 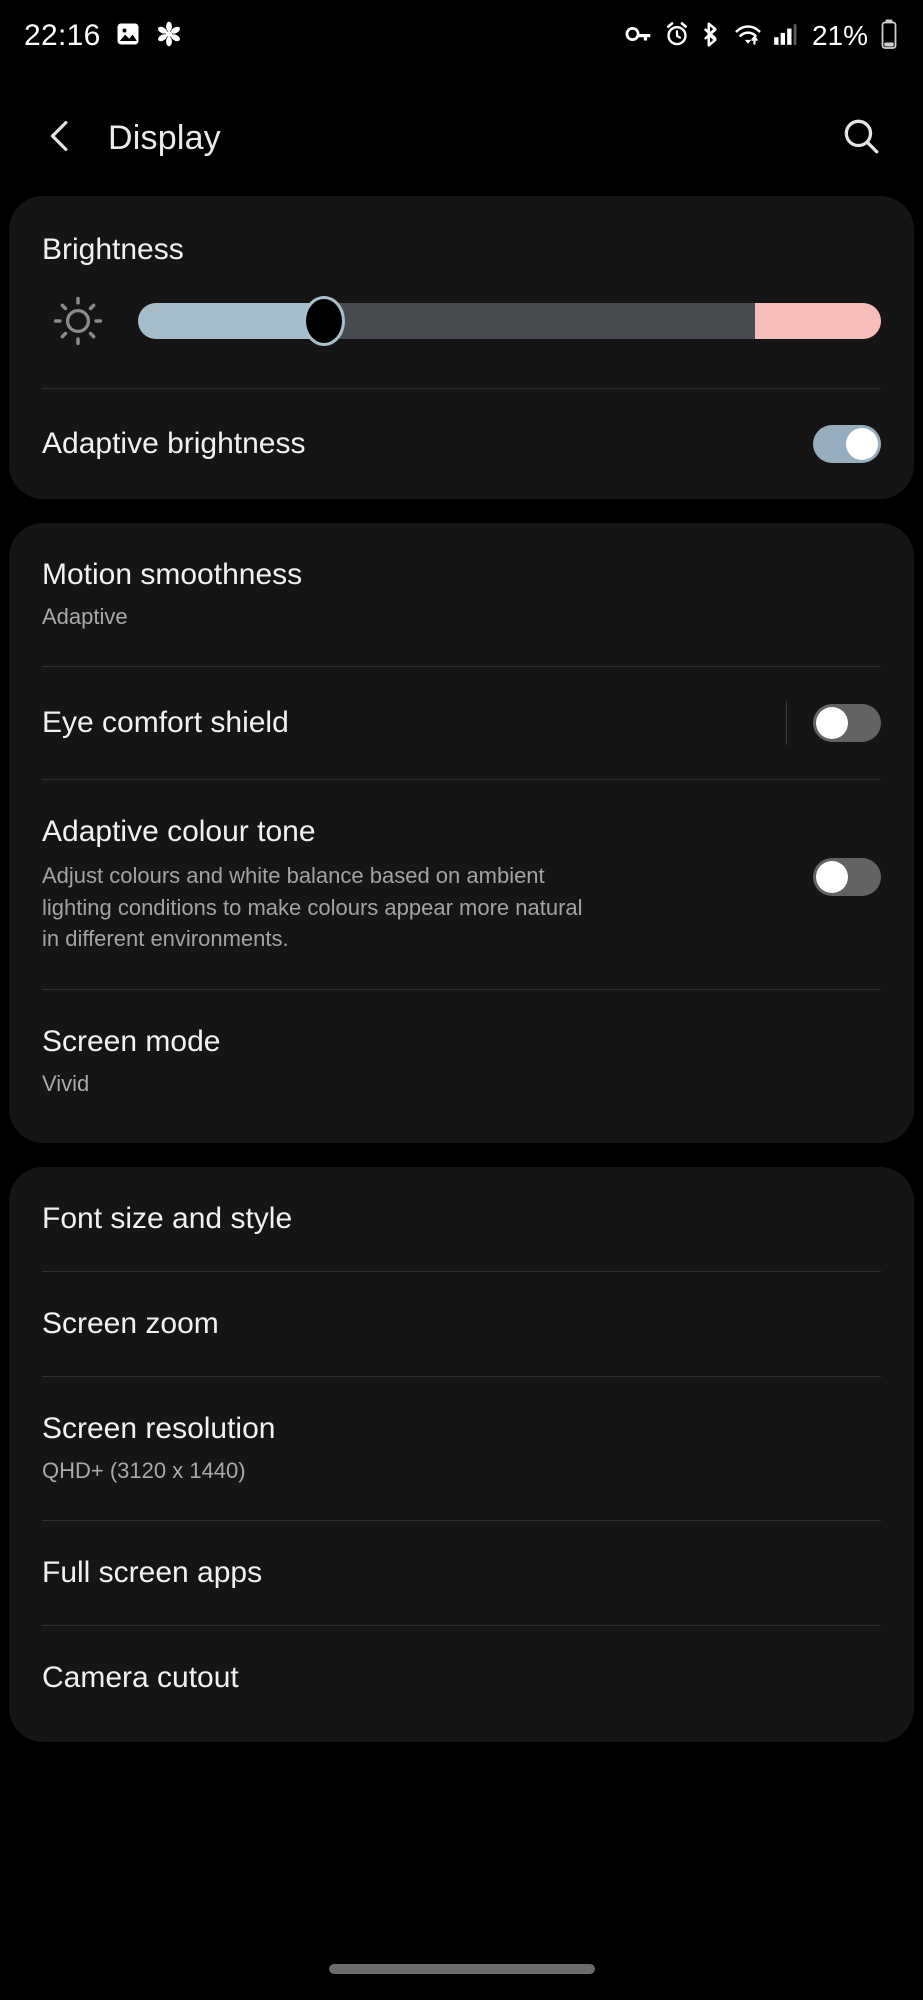 What do you see at coordinates (78, 321) in the screenshot?
I see `brightness-sun-icon` at bounding box center [78, 321].